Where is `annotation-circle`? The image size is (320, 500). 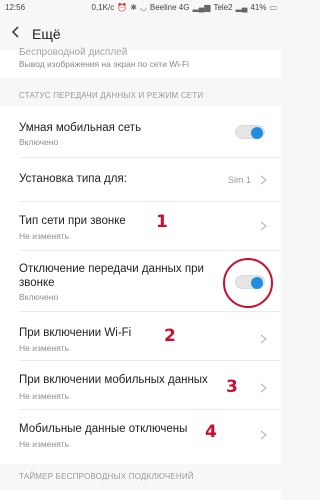 annotation-circle is located at coordinates (248, 283).